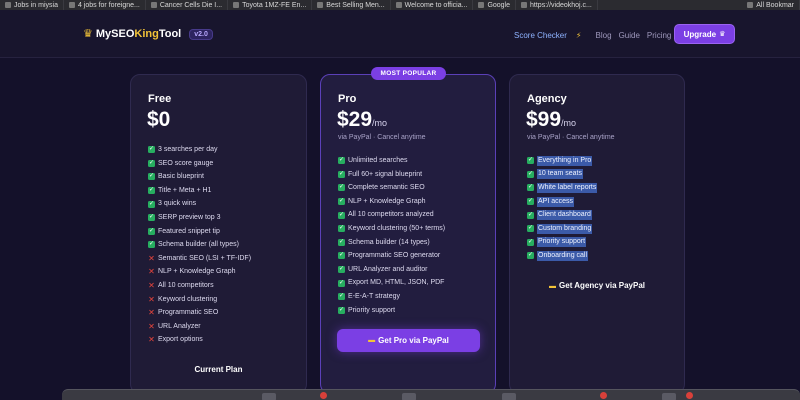  Describe the element at coordinates (629, 35) in the screenshot. I see `nav-link-guide: Guide` at that location.